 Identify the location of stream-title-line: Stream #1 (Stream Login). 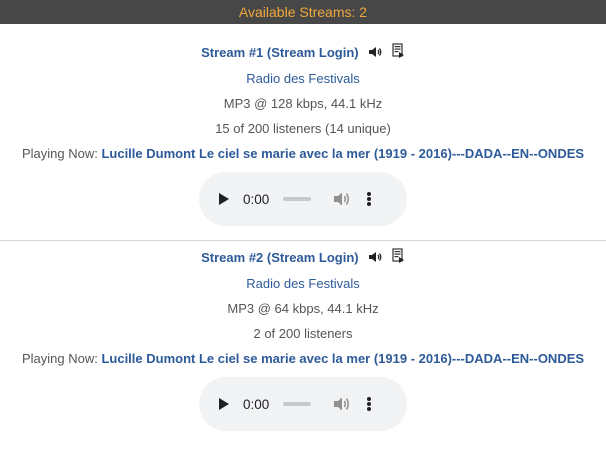
(303, 53).